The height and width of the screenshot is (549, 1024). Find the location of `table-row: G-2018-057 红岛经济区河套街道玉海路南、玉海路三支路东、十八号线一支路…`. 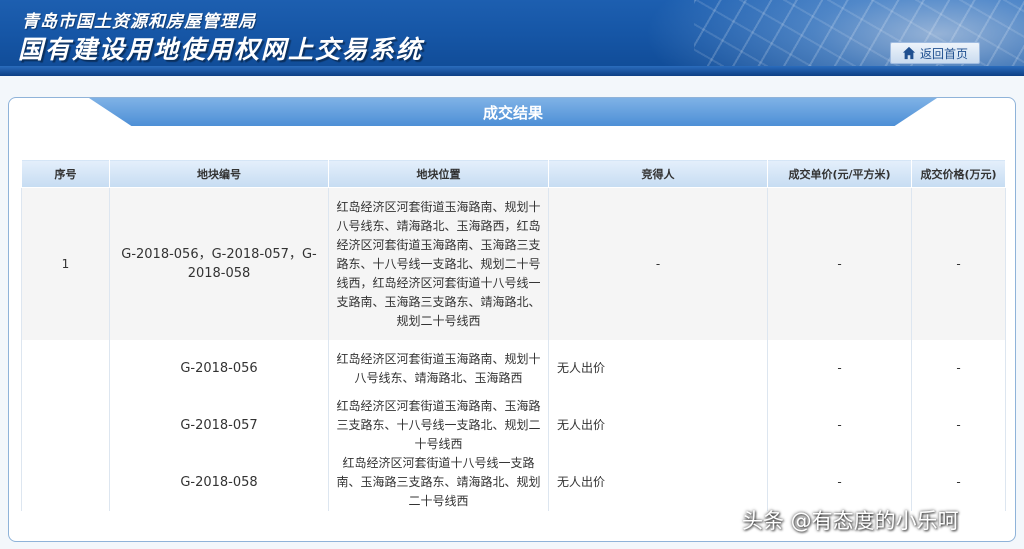

table-row: G-2018-057 红岛经济区河套街道玉海路南、玉海路三支路东、十八号线一支路… is located at coordinates (513, 425).